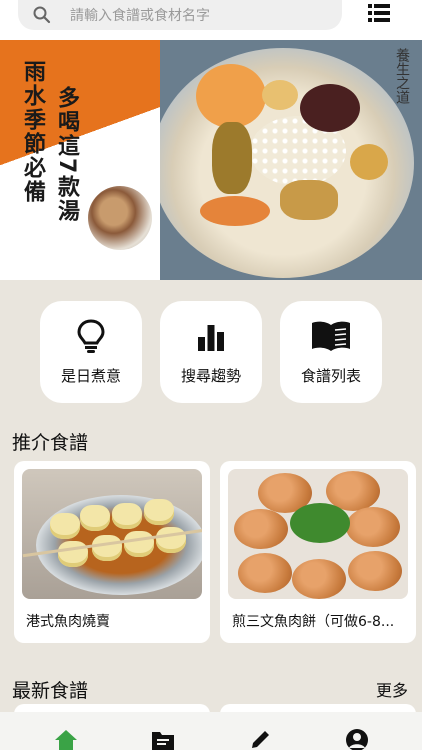 This screenshot has height=750, width=422. Describe the element at coordinates (320, 523) in the screenshot. I see `herb-garnish-image` at that location.